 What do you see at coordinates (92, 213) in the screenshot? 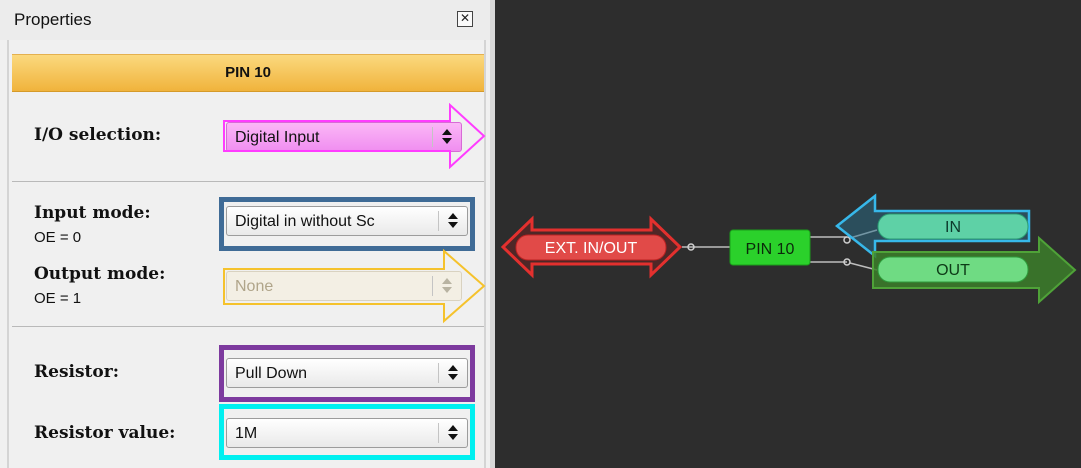
I see `input-mode-label: Input mode:` at bounding box center [92, 213].